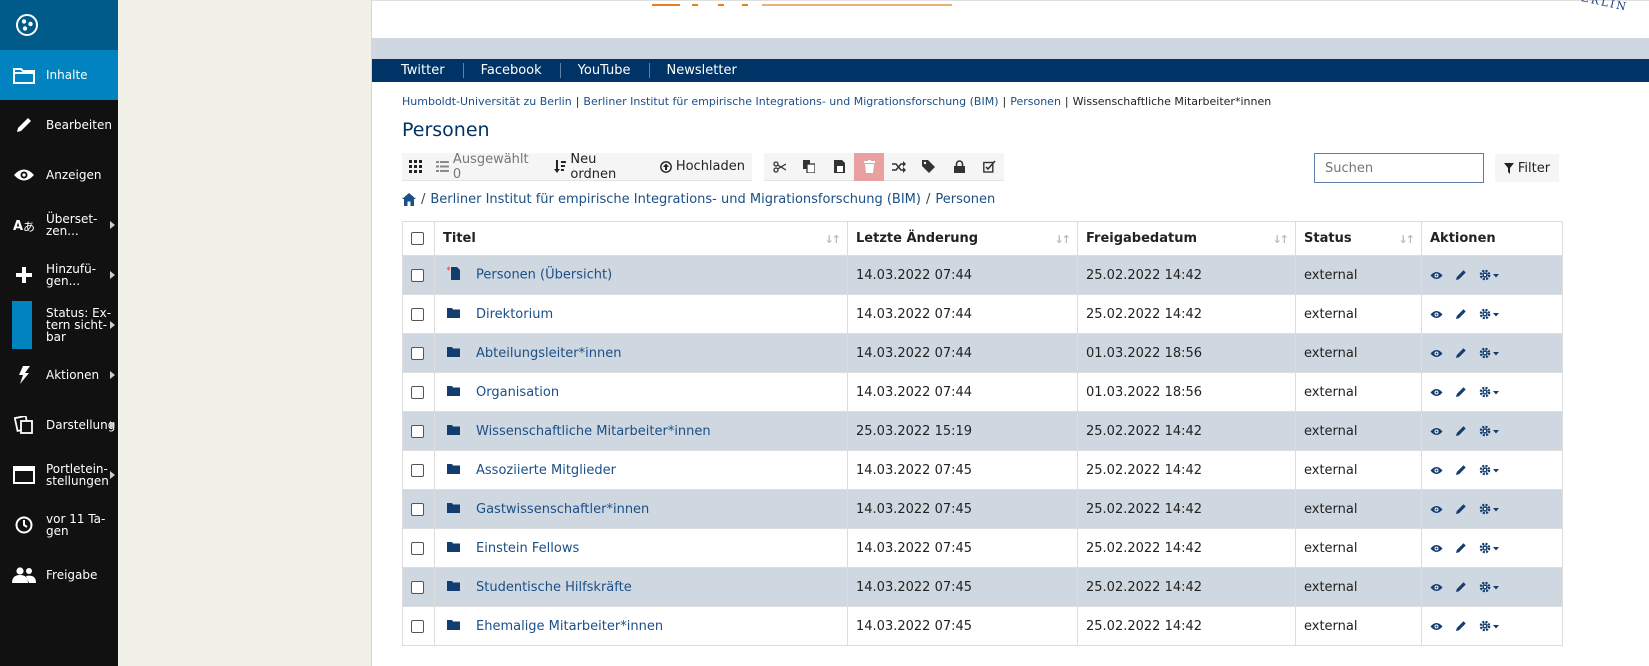 The image size is (1649, 666). I want to click on scissors-icon, so click(779, 166).